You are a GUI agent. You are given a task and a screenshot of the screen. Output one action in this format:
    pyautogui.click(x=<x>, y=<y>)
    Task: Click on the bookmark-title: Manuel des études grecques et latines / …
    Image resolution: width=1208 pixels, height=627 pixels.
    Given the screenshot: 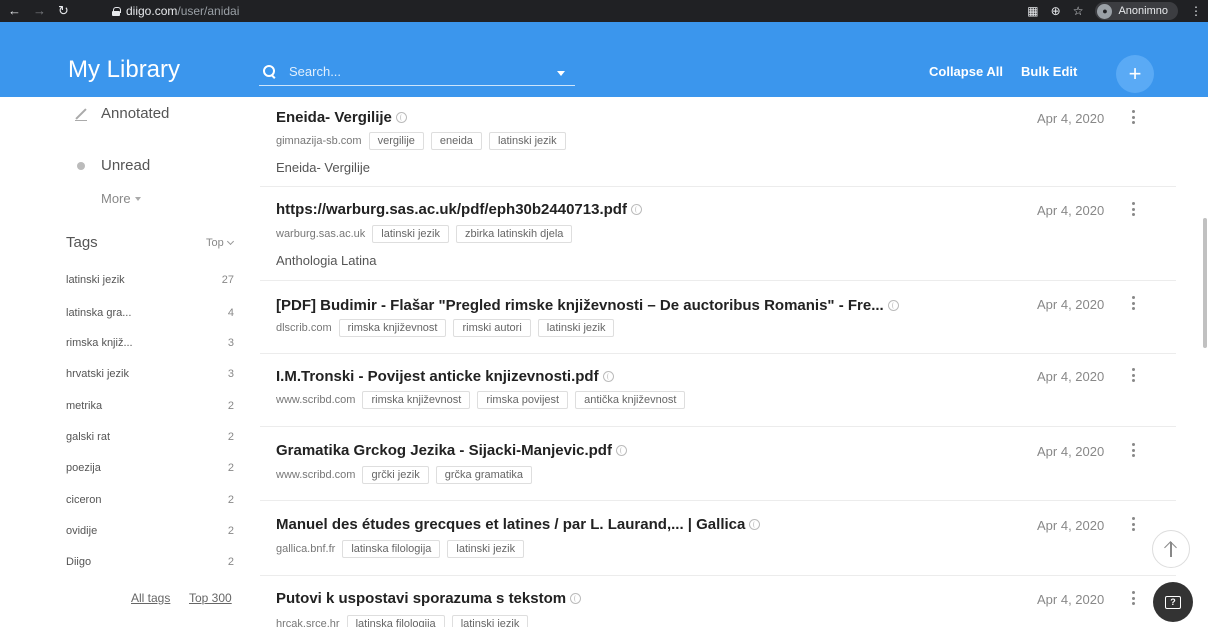 What is the action you would take?
    pyautogui.click(x=518, y=524)
    